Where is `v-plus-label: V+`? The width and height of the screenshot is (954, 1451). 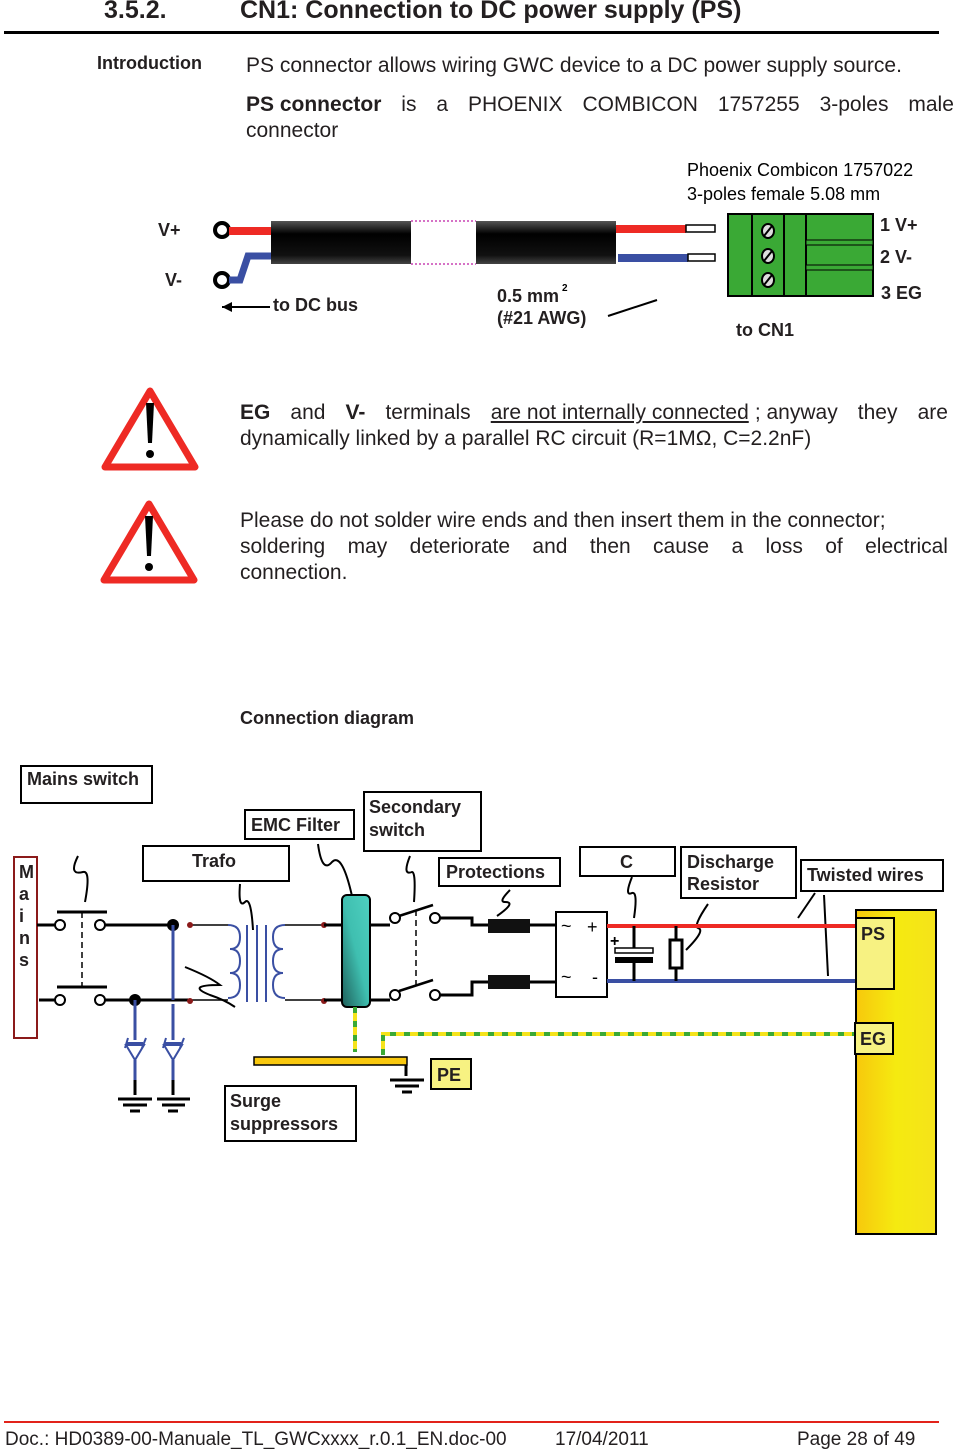
v-plus-label: V+ is located at coordinates (169, 230).